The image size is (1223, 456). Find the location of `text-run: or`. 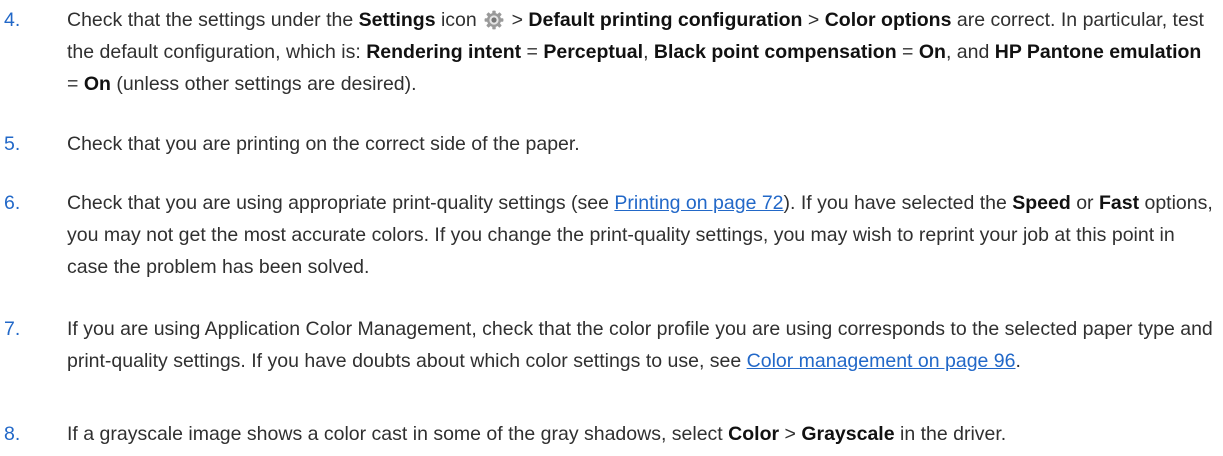

text-run: or is located at coordinates (1084, 203).